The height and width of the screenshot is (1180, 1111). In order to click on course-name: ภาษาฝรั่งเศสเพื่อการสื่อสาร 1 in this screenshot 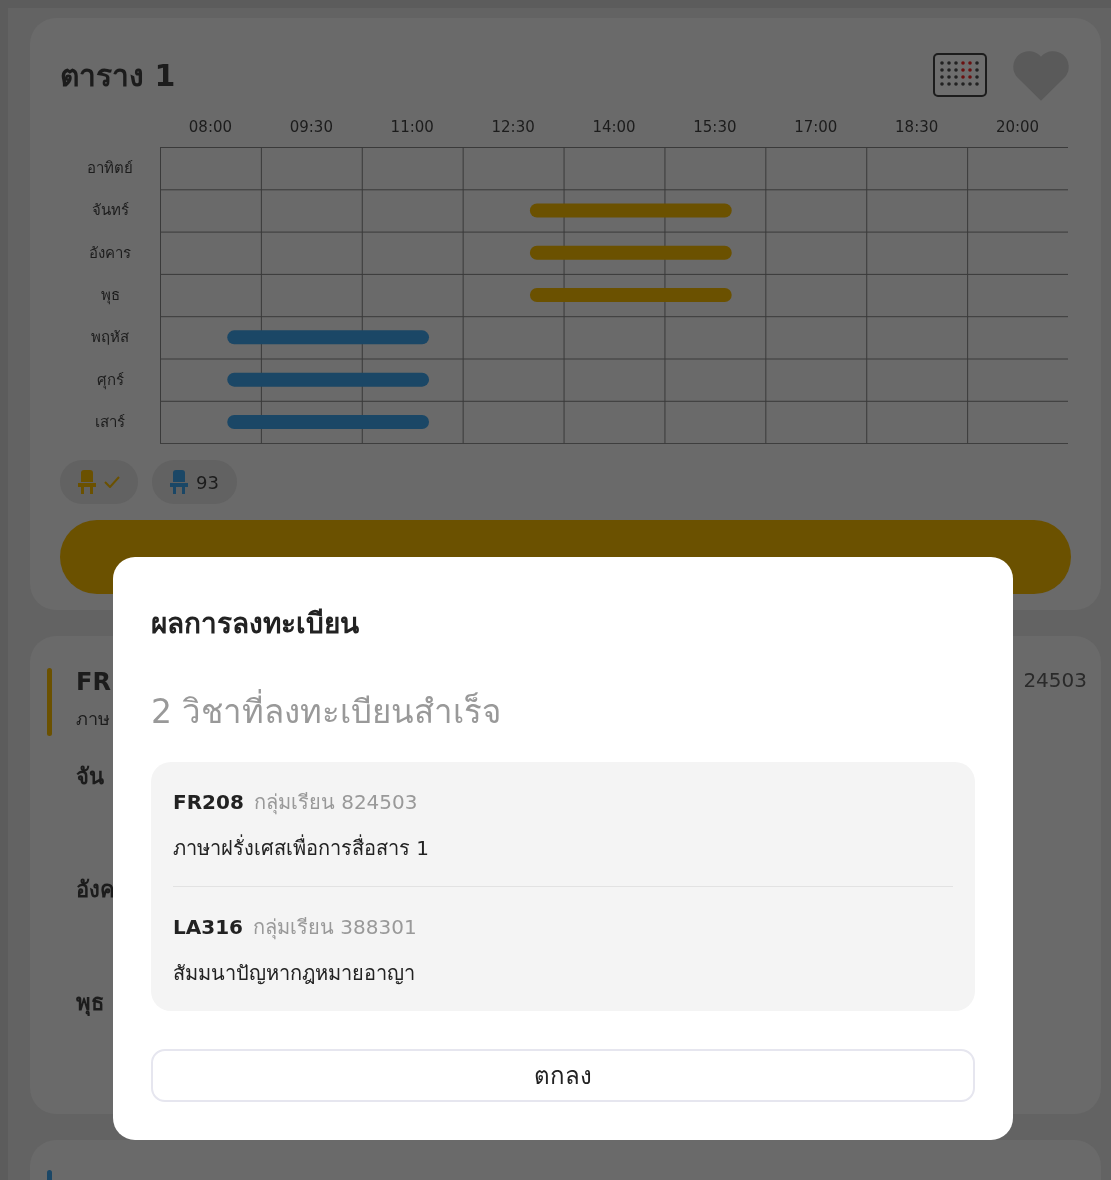, I will do `click(301, 847)`.